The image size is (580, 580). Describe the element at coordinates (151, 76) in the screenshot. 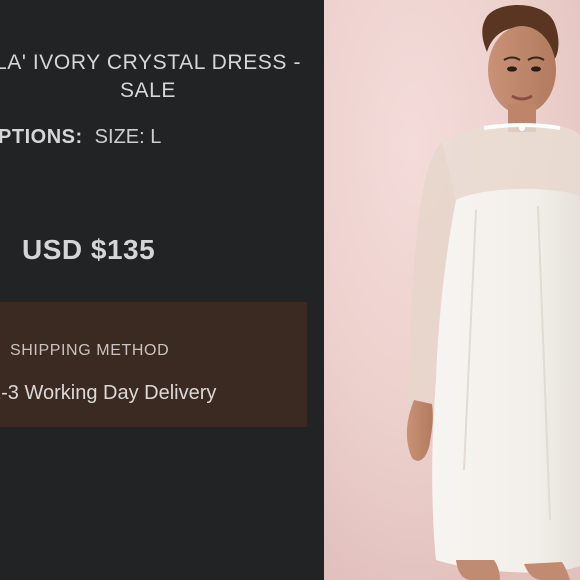

I see `product-title: LA' IVORY CRYSTAL DRESS - SALE` at that location.